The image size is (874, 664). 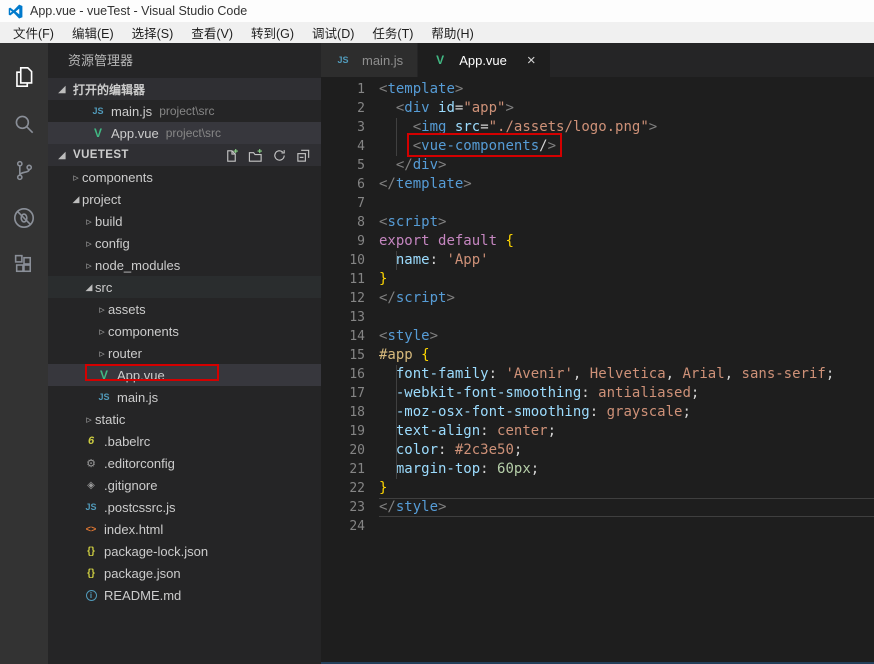 I want to click on tree-item-build: ▹ build, so click(x=184, y=221).